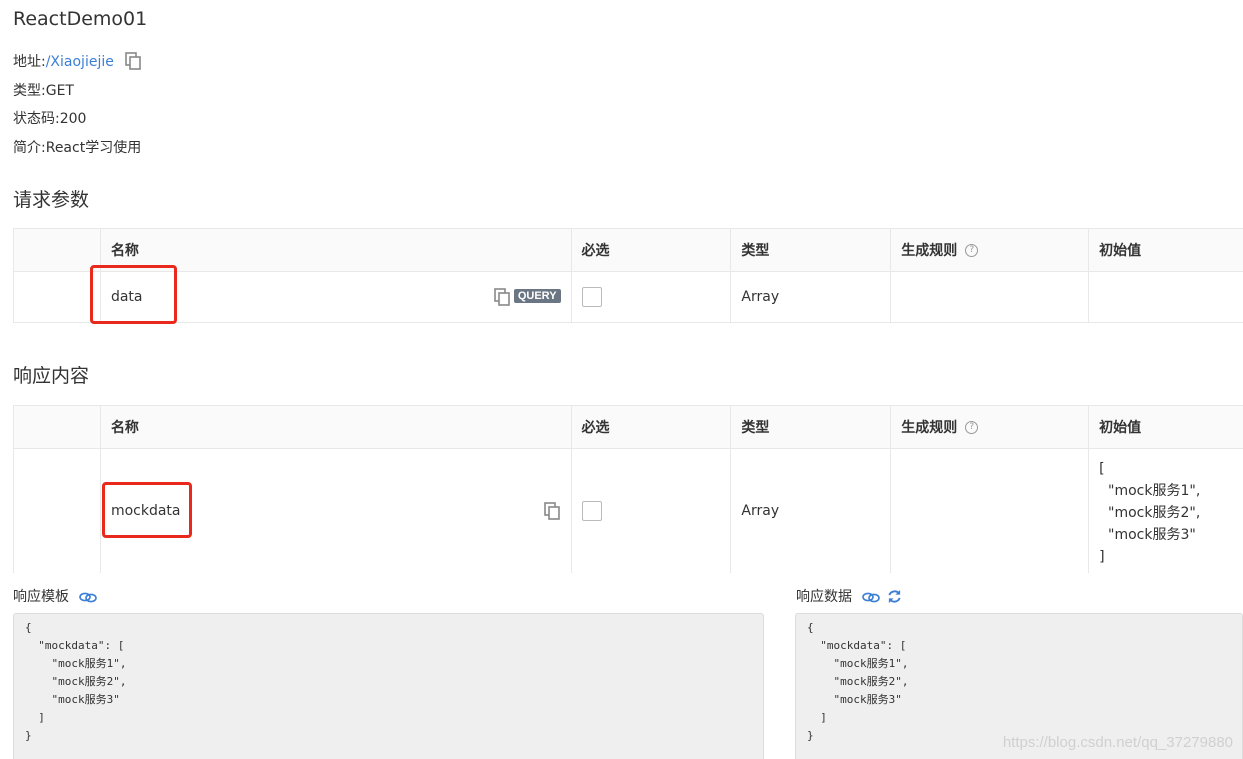  Describe the element at coordinates (990, 297) in the screenshot. I see `param-rule` at that location.